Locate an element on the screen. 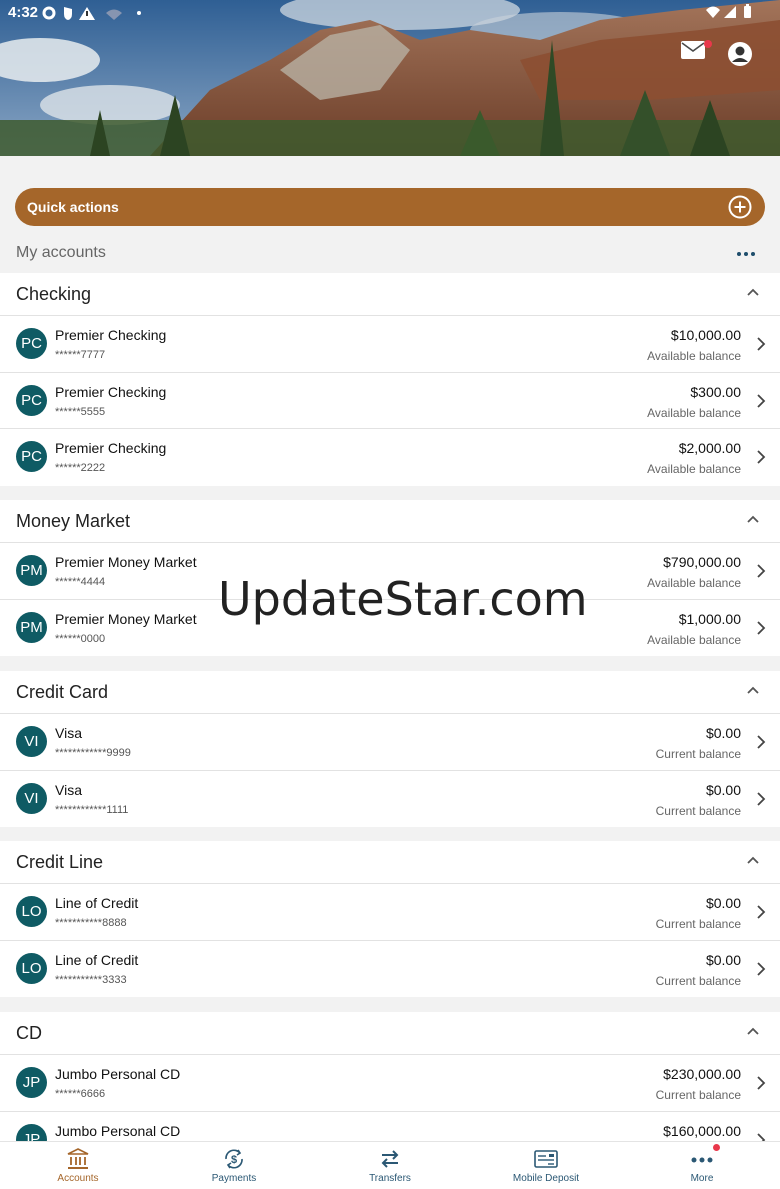 This screenshot has width=780, height=1189. account-balance: $230,000.00 is located at coordinates (702, 1074).